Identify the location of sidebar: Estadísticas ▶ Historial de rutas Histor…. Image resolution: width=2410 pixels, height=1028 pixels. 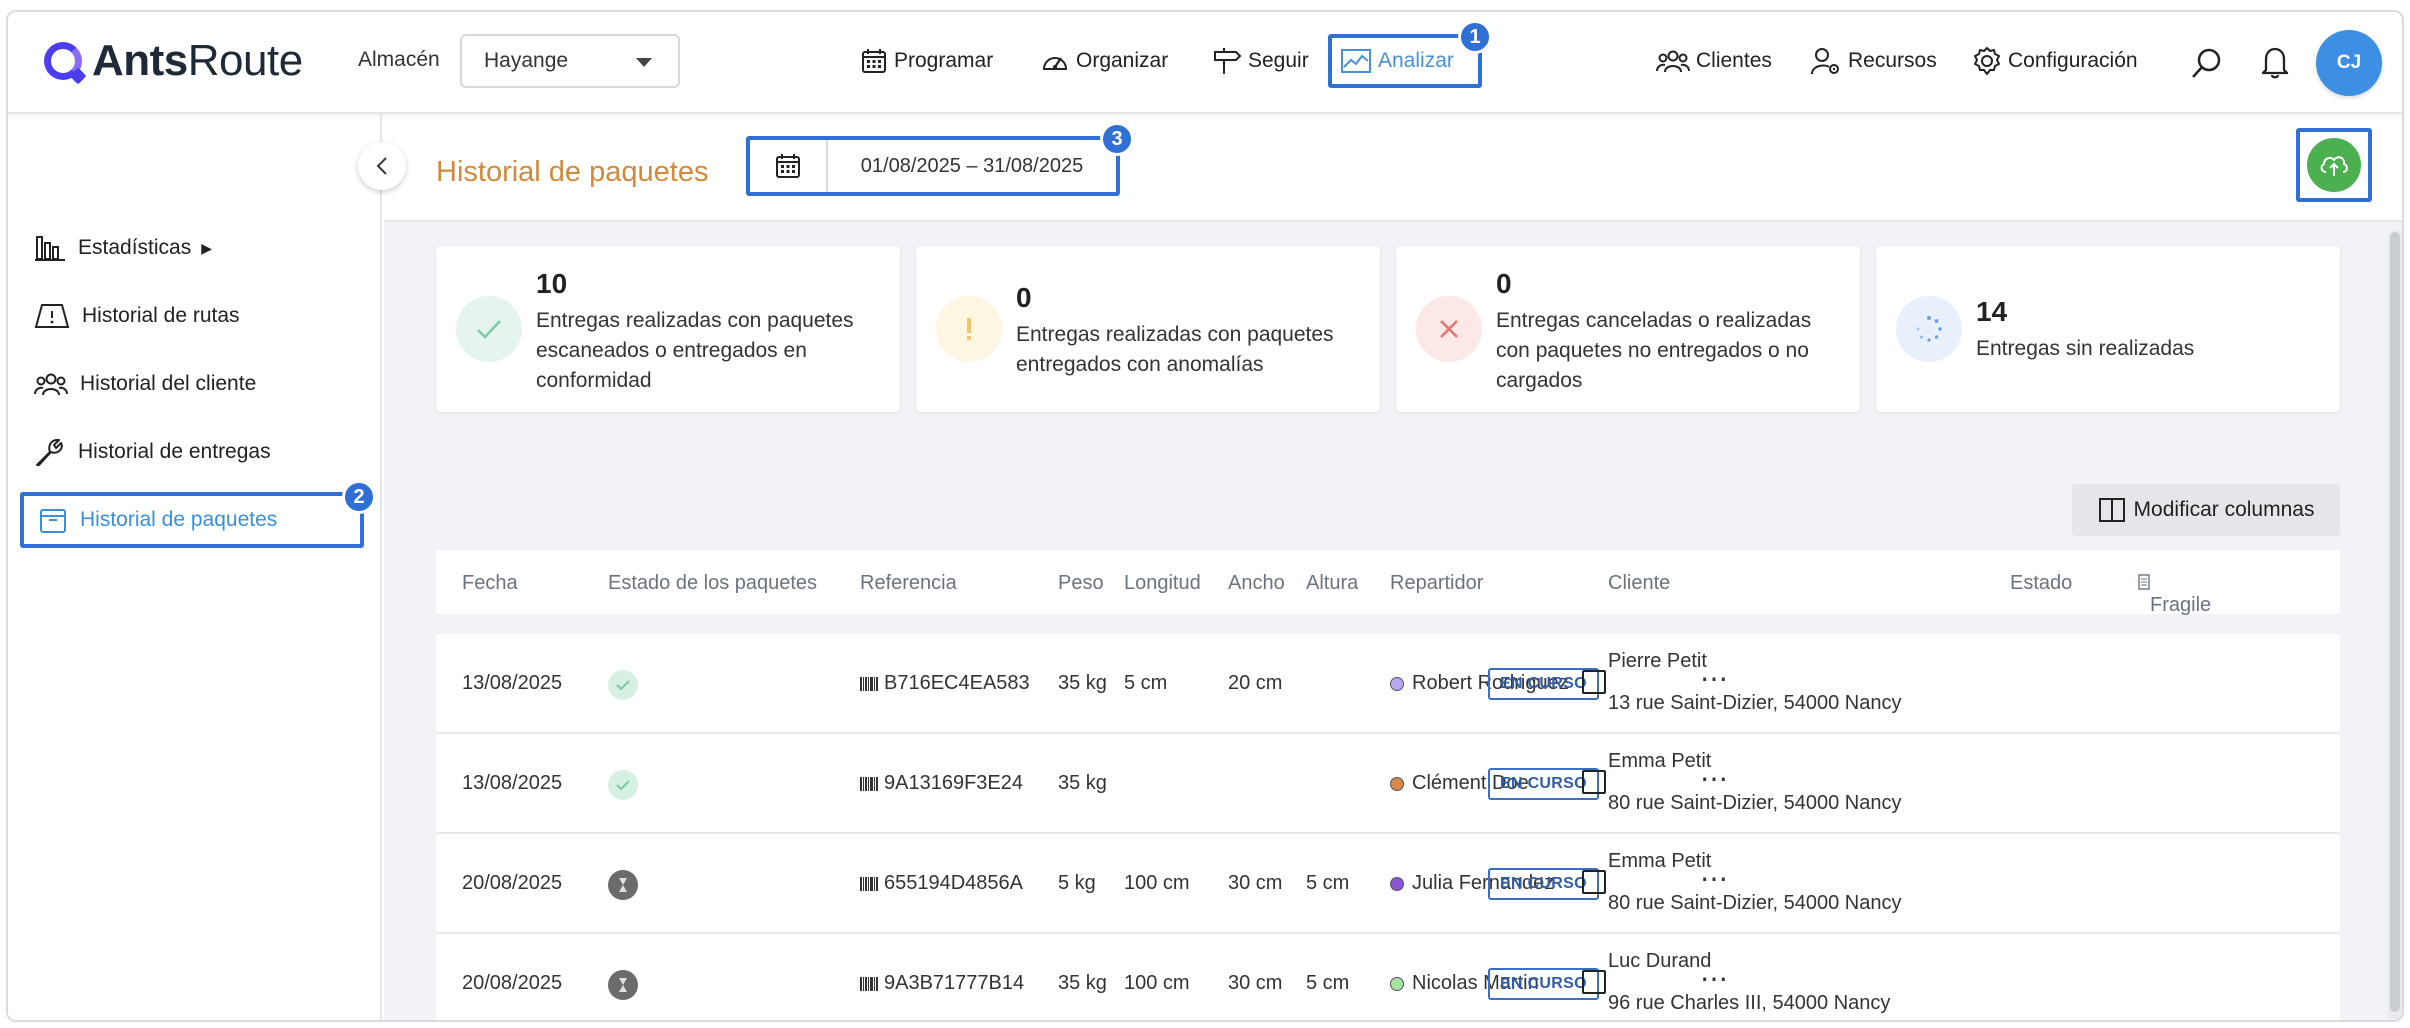
(195, 567).